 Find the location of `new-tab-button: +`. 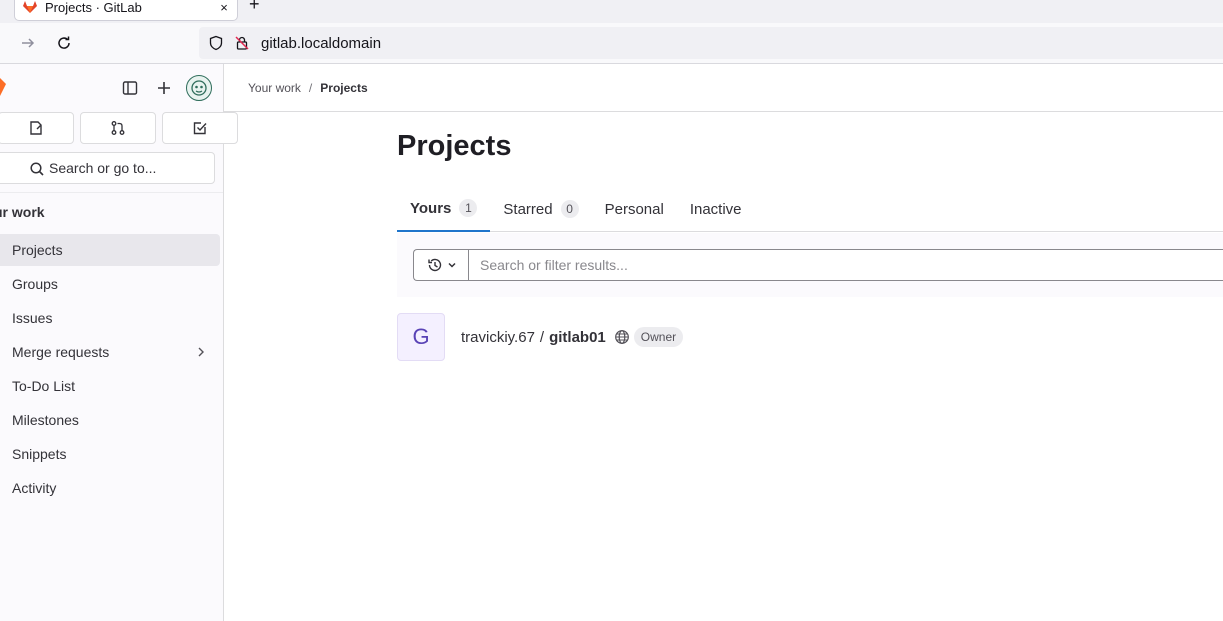

new-tab-button: + is located at coordinates (254, 7).